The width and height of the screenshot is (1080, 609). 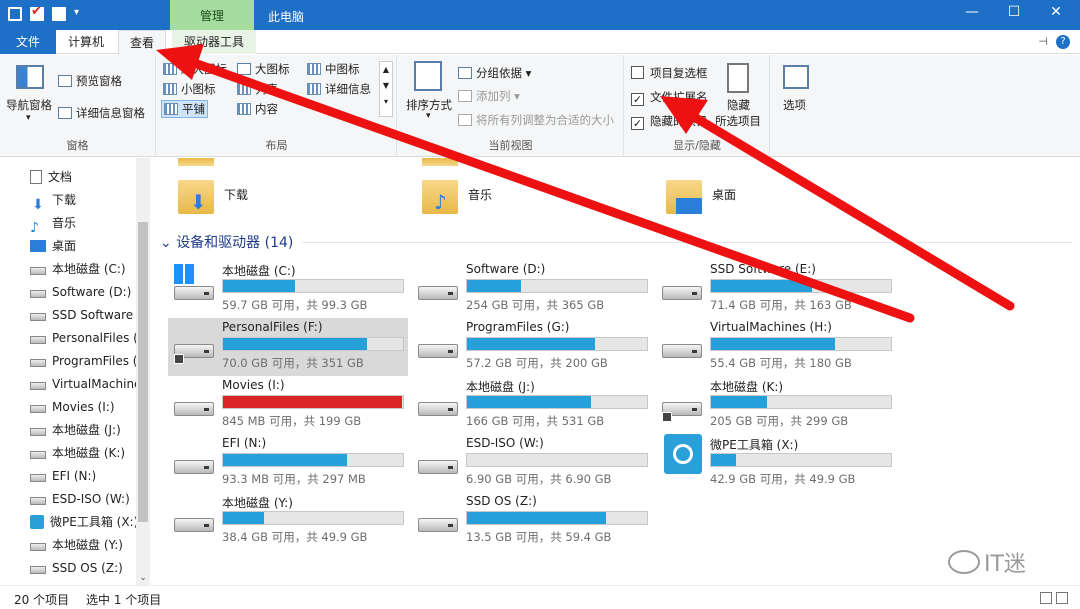 I want to click on layout-tiles: 平铺, so click(x=184, y=109).